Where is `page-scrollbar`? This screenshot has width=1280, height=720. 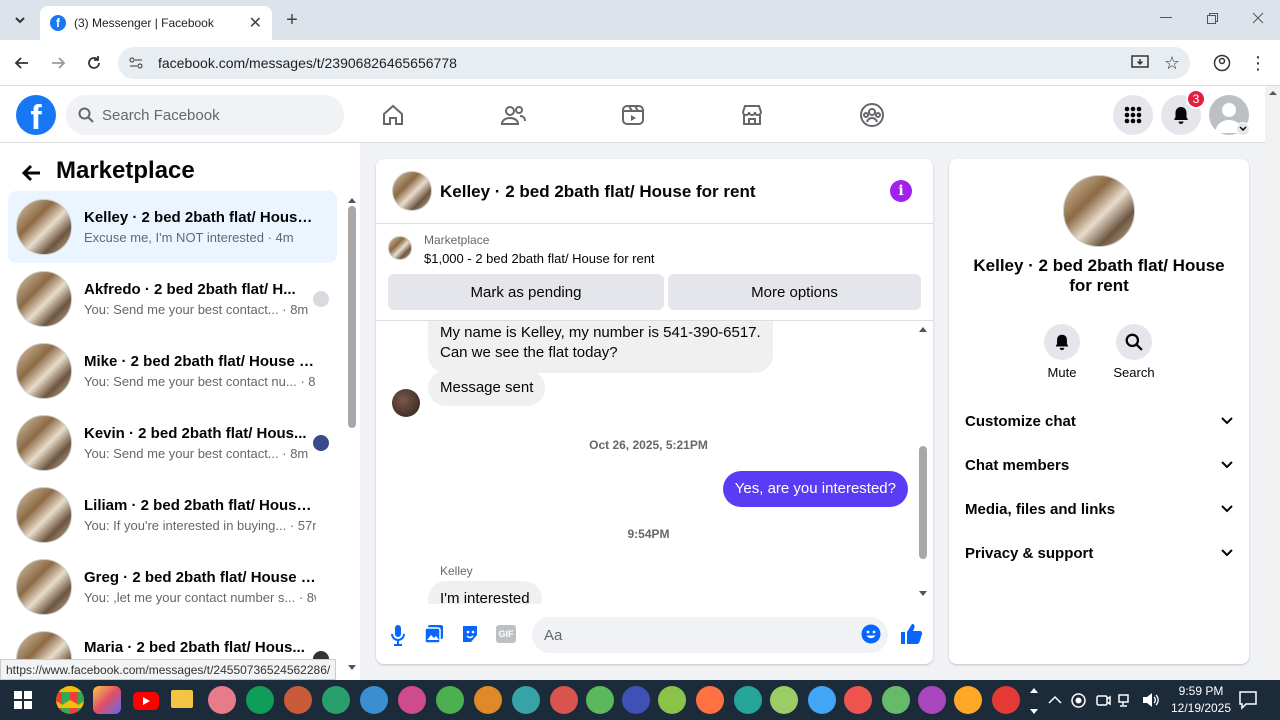 page-scrollbar is located at coordinates (1273, 383).